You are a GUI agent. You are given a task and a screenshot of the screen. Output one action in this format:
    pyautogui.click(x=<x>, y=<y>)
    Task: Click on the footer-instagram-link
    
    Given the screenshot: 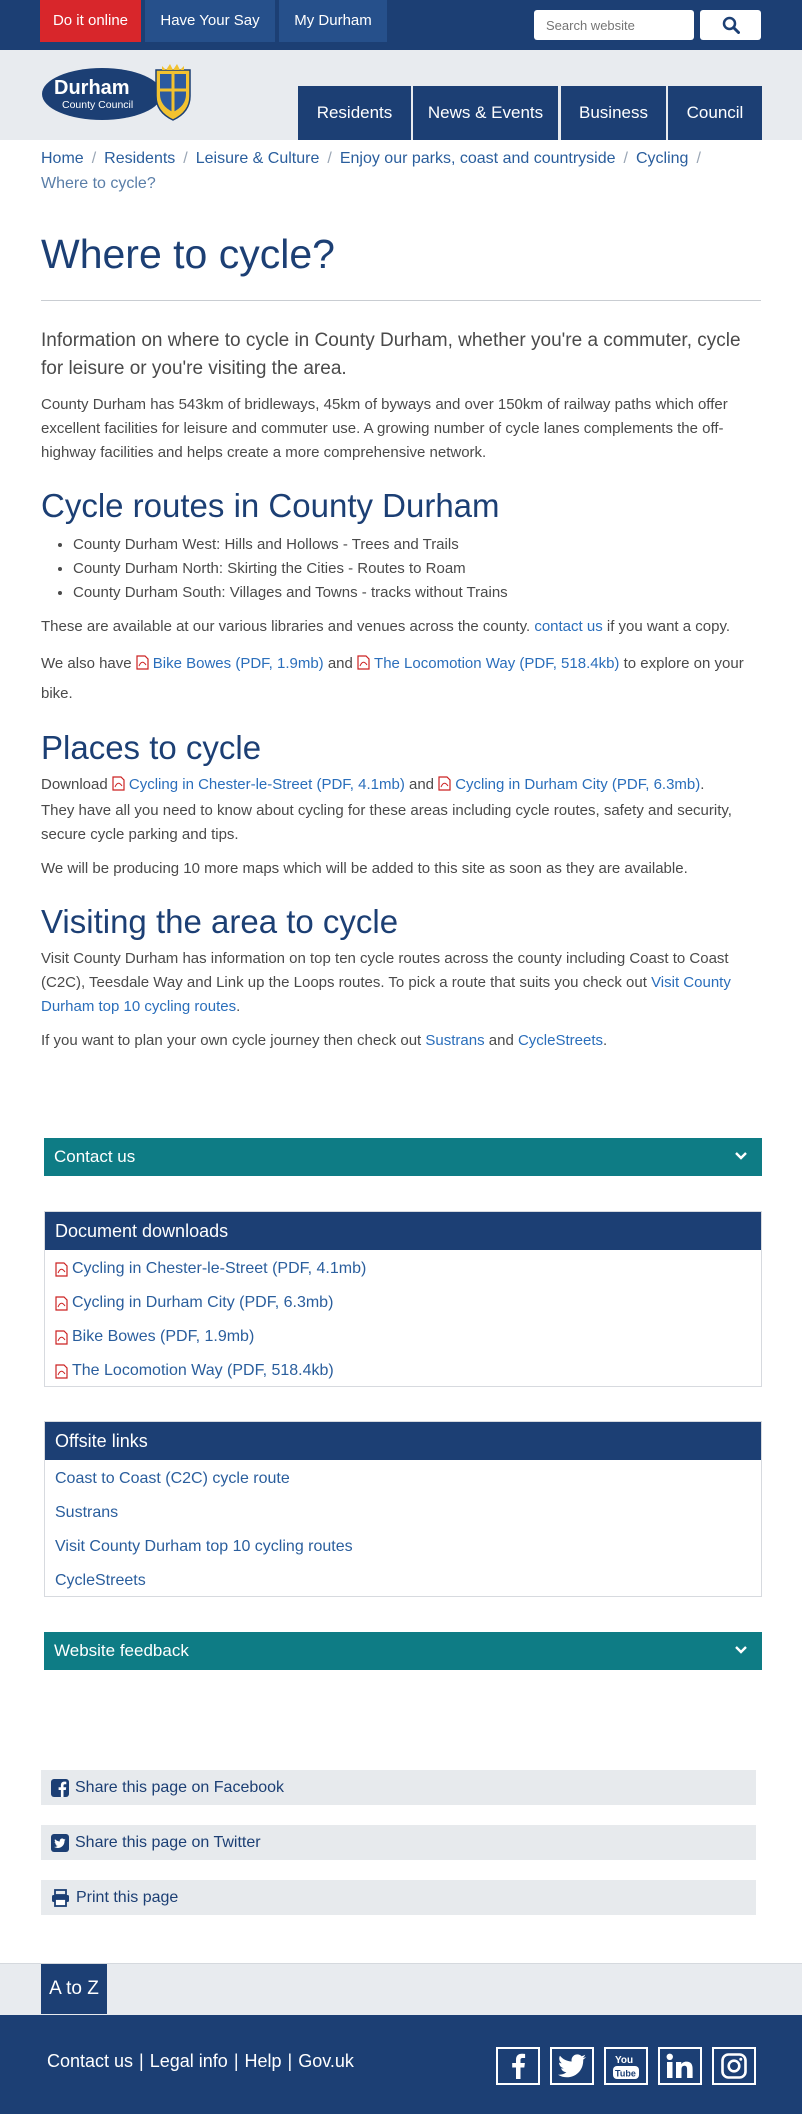 What is the action you would take?
    pyautogui.click(x=734, y=2066)
    